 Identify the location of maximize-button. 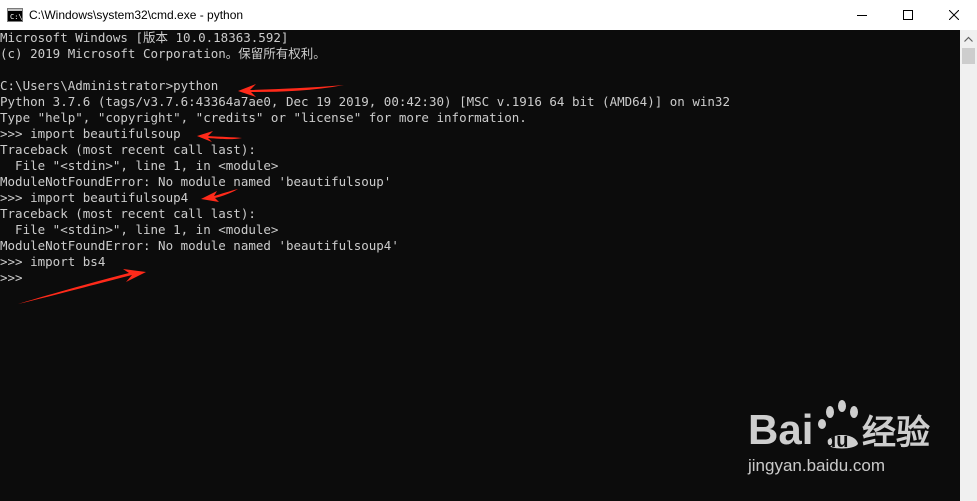
(908, 15).